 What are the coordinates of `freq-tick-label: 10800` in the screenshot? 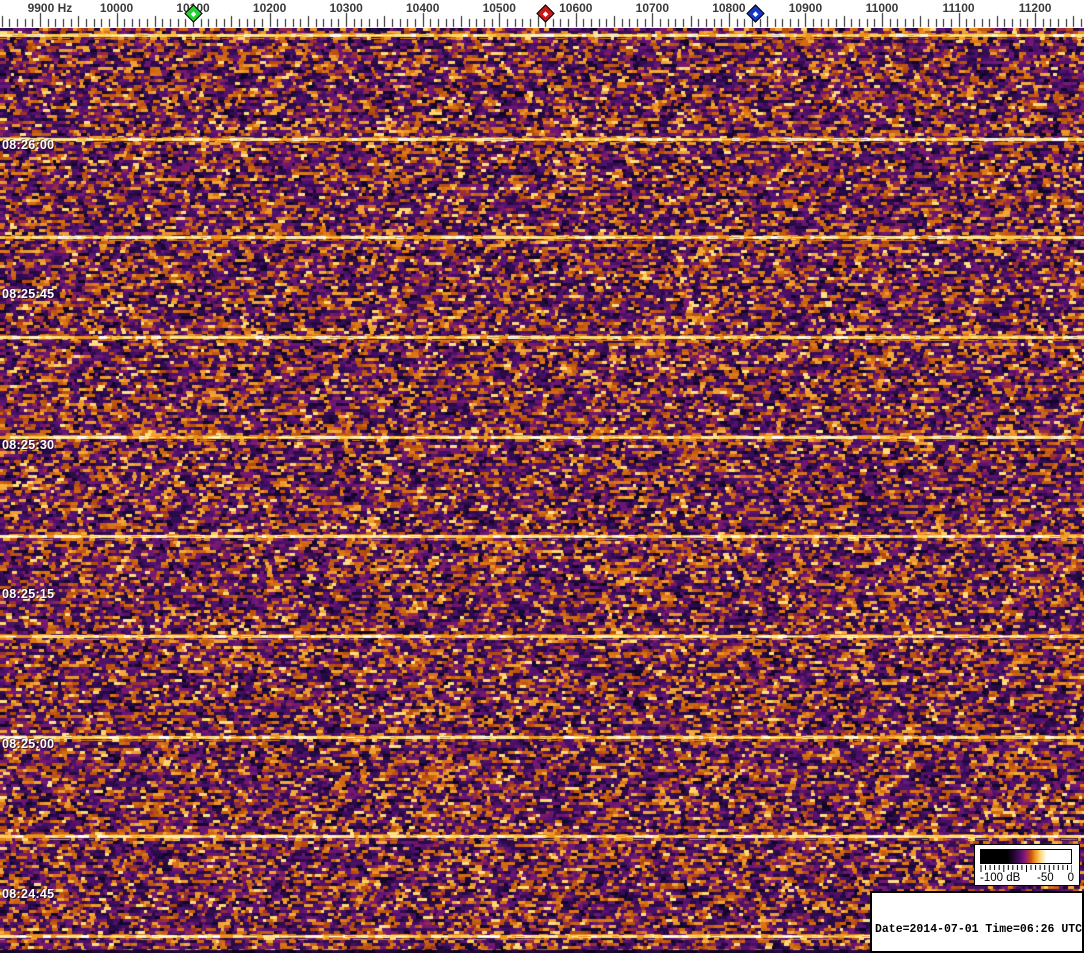 It's located at (729, 8).